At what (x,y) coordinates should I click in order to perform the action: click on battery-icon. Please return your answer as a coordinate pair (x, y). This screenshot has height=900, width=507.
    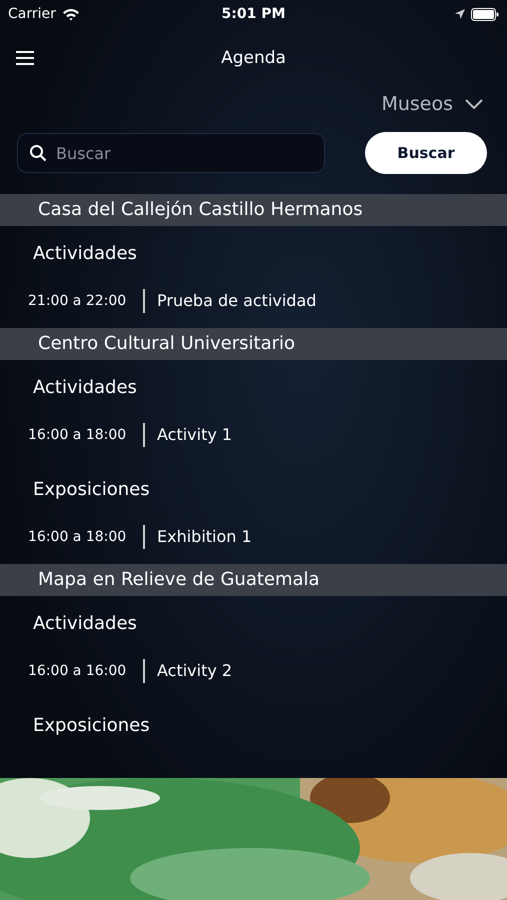
    Looking at the image, I should click on (485, 14).